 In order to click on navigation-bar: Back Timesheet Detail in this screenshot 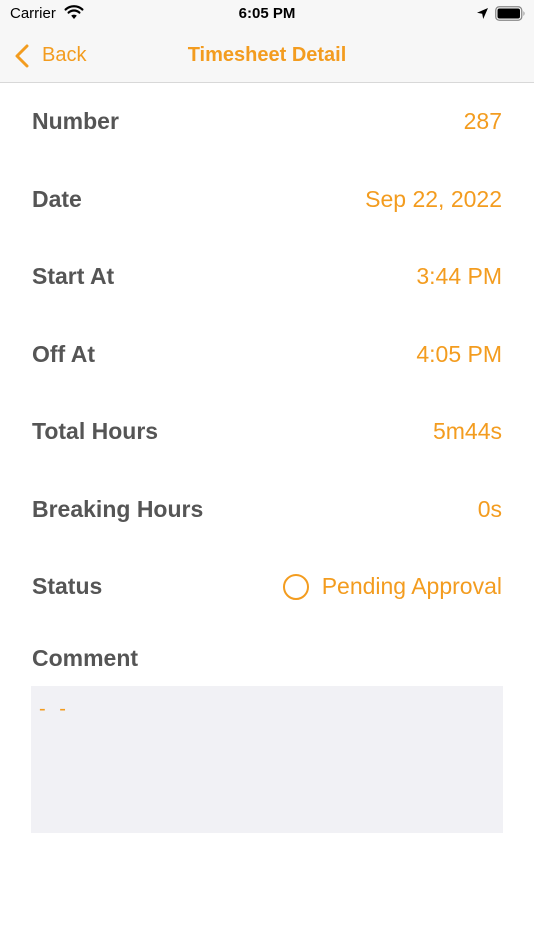, I will do `click(267, 55)`.